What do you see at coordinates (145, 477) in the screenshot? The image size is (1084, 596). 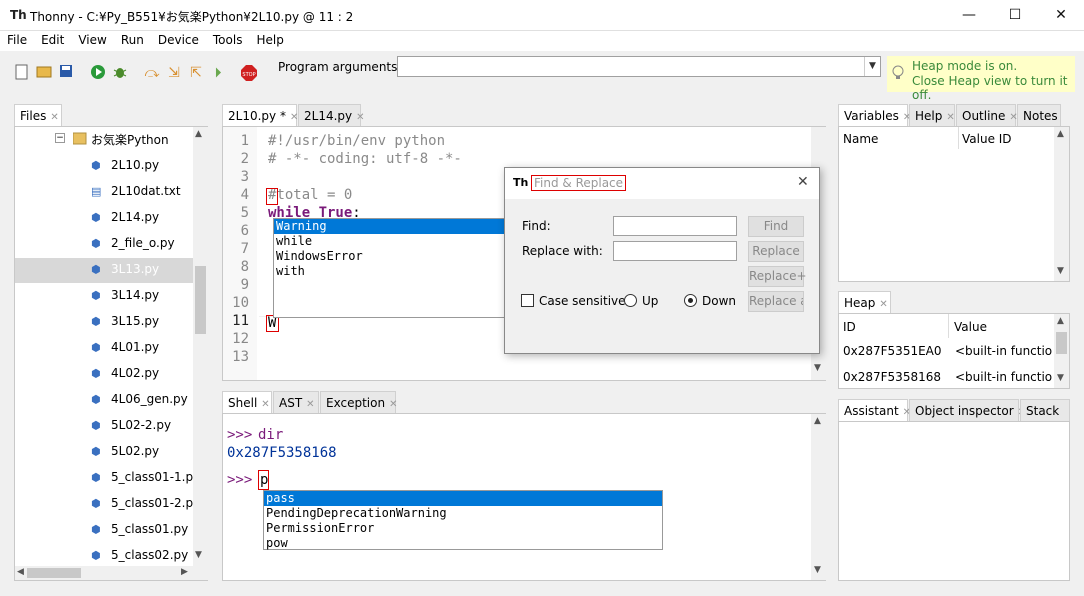 I see `file-item: ⬢ 5_class01-1.py` at bounding box center [145, 477].